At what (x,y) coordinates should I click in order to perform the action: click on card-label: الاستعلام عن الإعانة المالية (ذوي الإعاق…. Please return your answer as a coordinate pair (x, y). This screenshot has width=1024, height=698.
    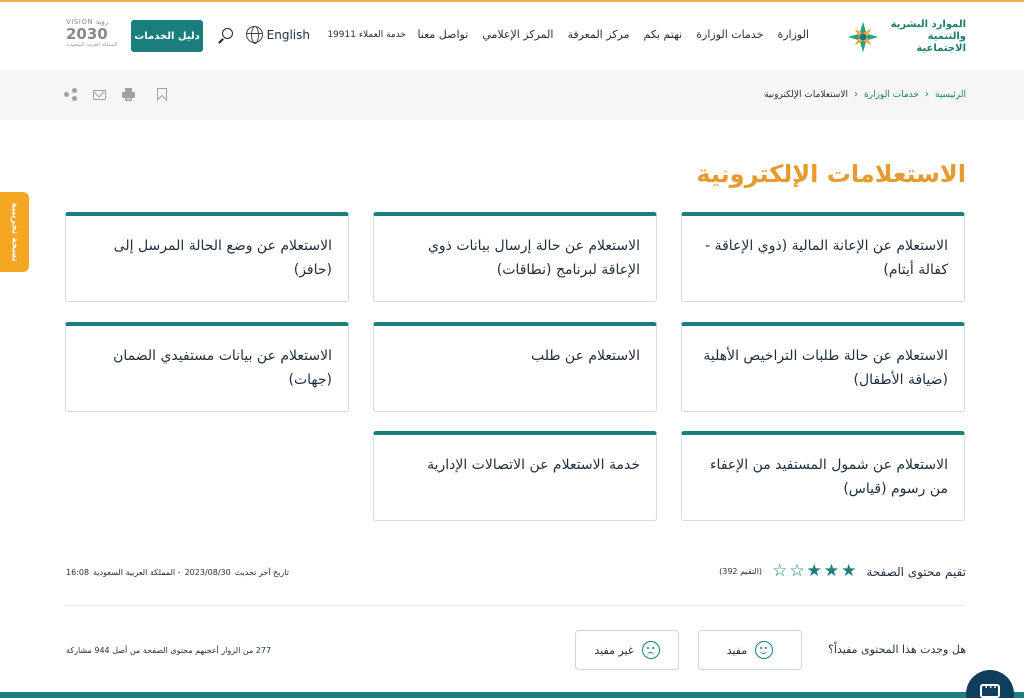
    Looking at the image, I should click on (826, 258).